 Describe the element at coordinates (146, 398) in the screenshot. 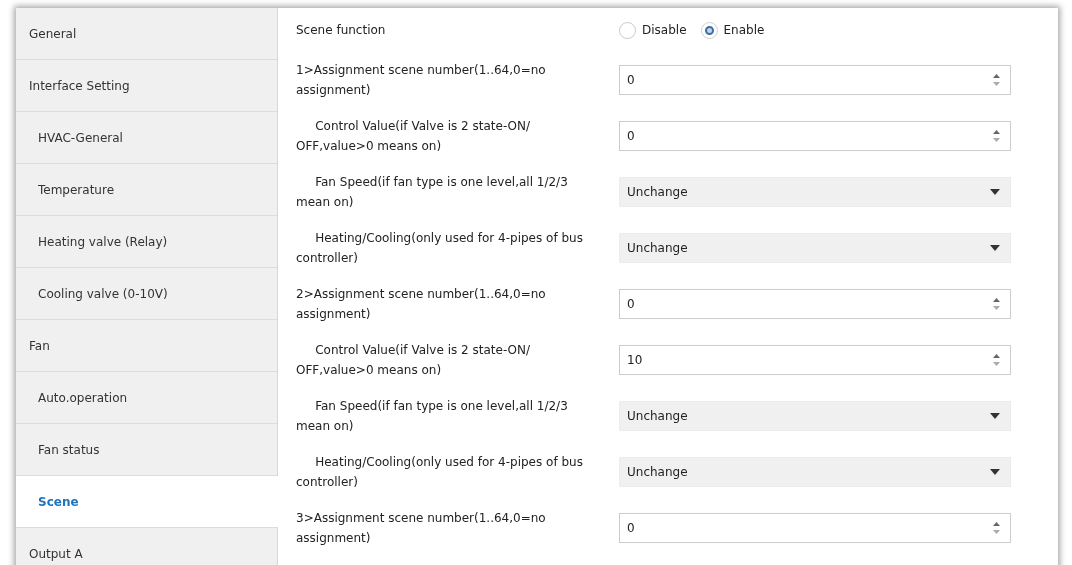

I see `sidebar-item: Auto.operation` at that location.